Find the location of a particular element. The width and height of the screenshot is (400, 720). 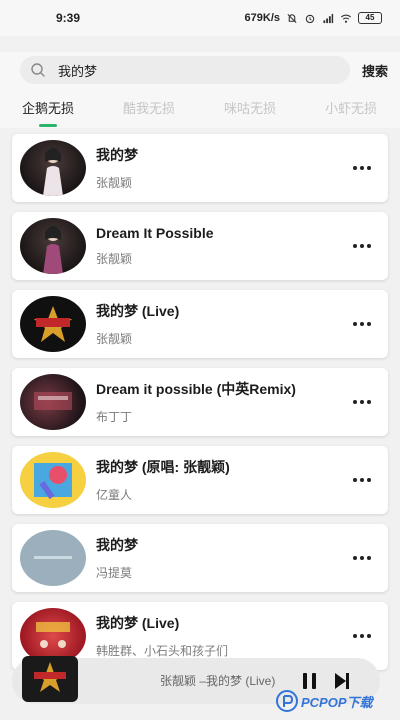

search-box is located at coordinates (185, 70).